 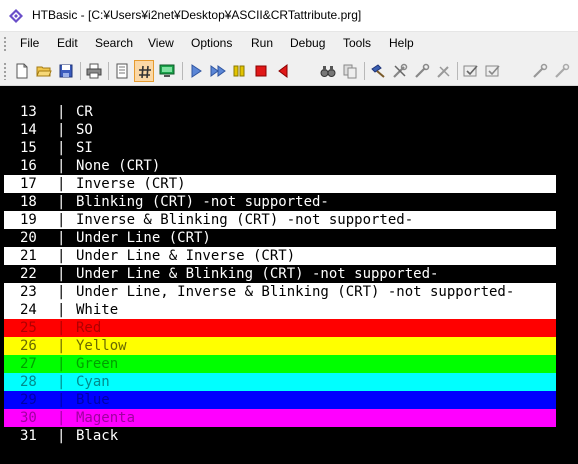 What do you see at coordinates (245, 220) in the screenshot?
I see `line-text: Inverse & Blinking (CRT) -not supported-` at bounding box center [245, 220].